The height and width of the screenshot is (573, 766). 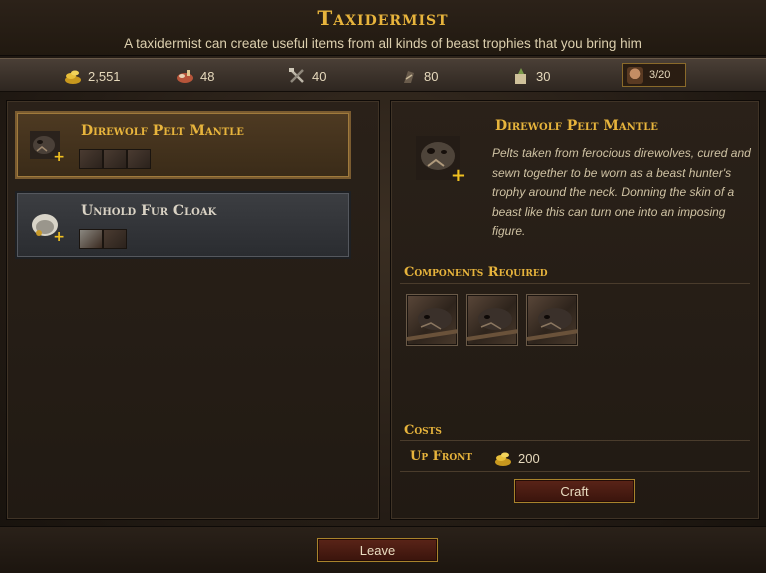 I want to click on provisions-icon, so click(x=185, y=76).